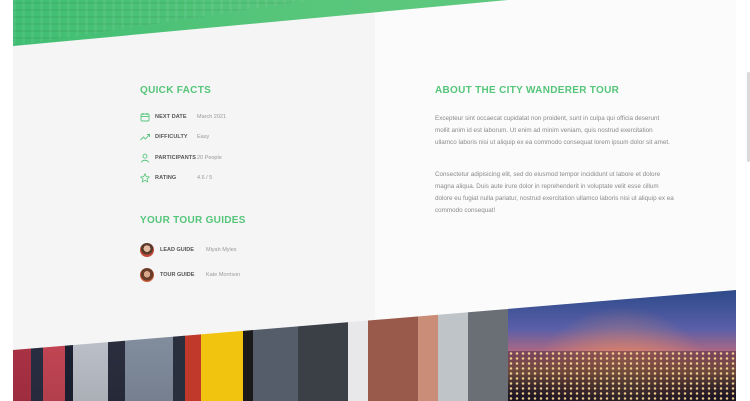  What do you see at coordinates (527, 90) in the screenshot?
I see `about-tour-heading: About the City Wanderer tour` at bounding box center [527, 90].